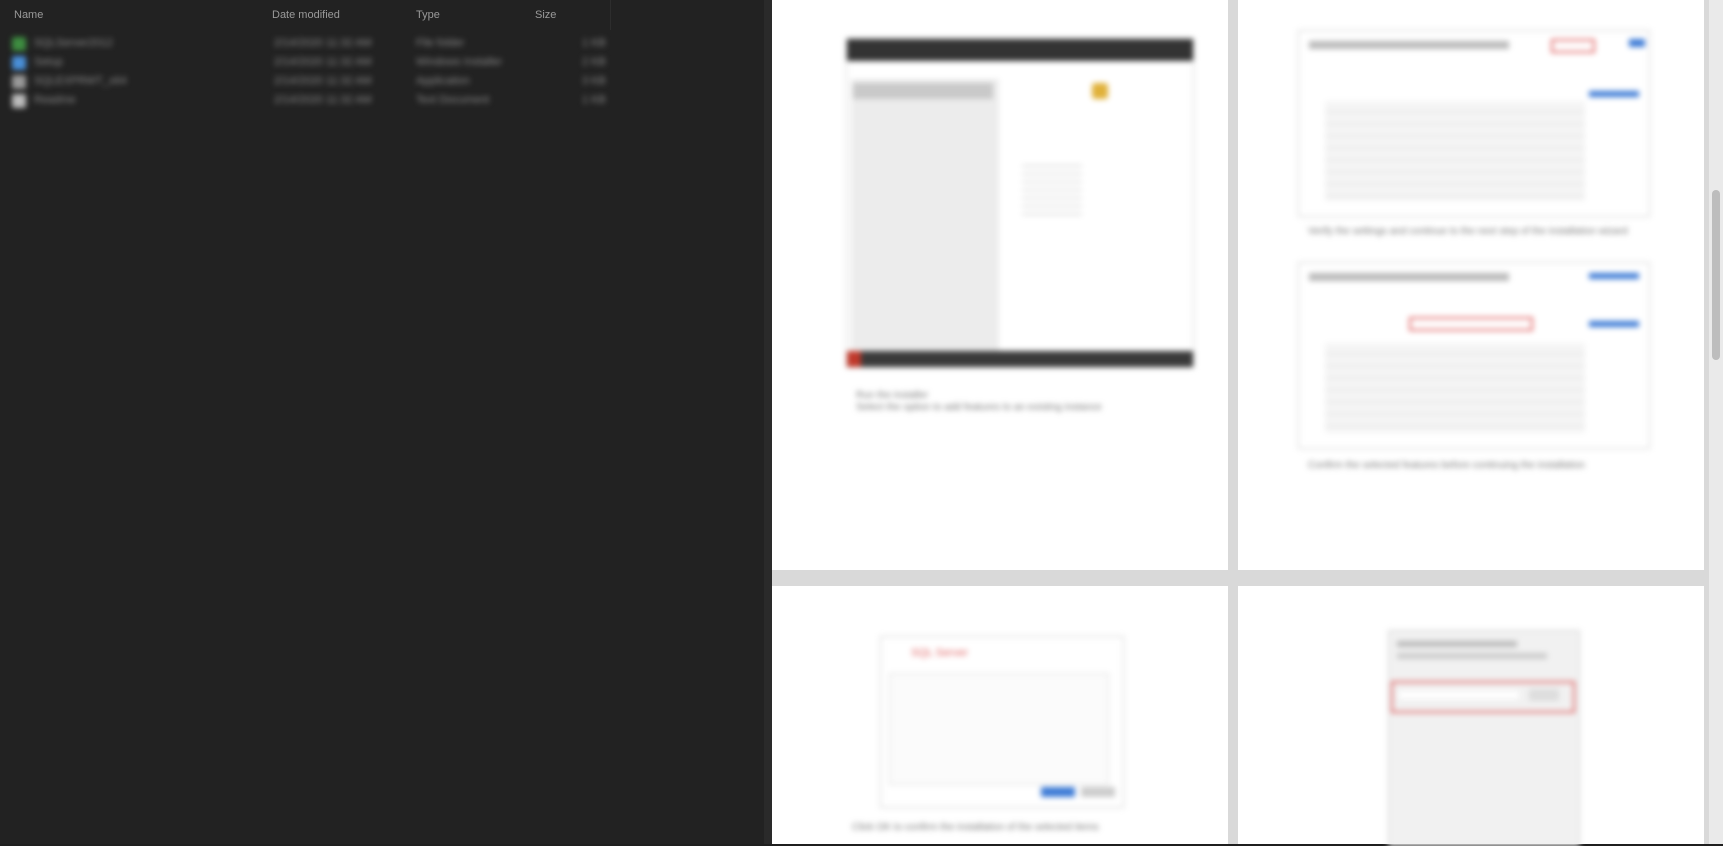 The image size is (1723, 846). What do you see at coordinates (940, 653) in the screenshot?
I see `dialog-title: SQL Server` at bounding box center [940, 653].